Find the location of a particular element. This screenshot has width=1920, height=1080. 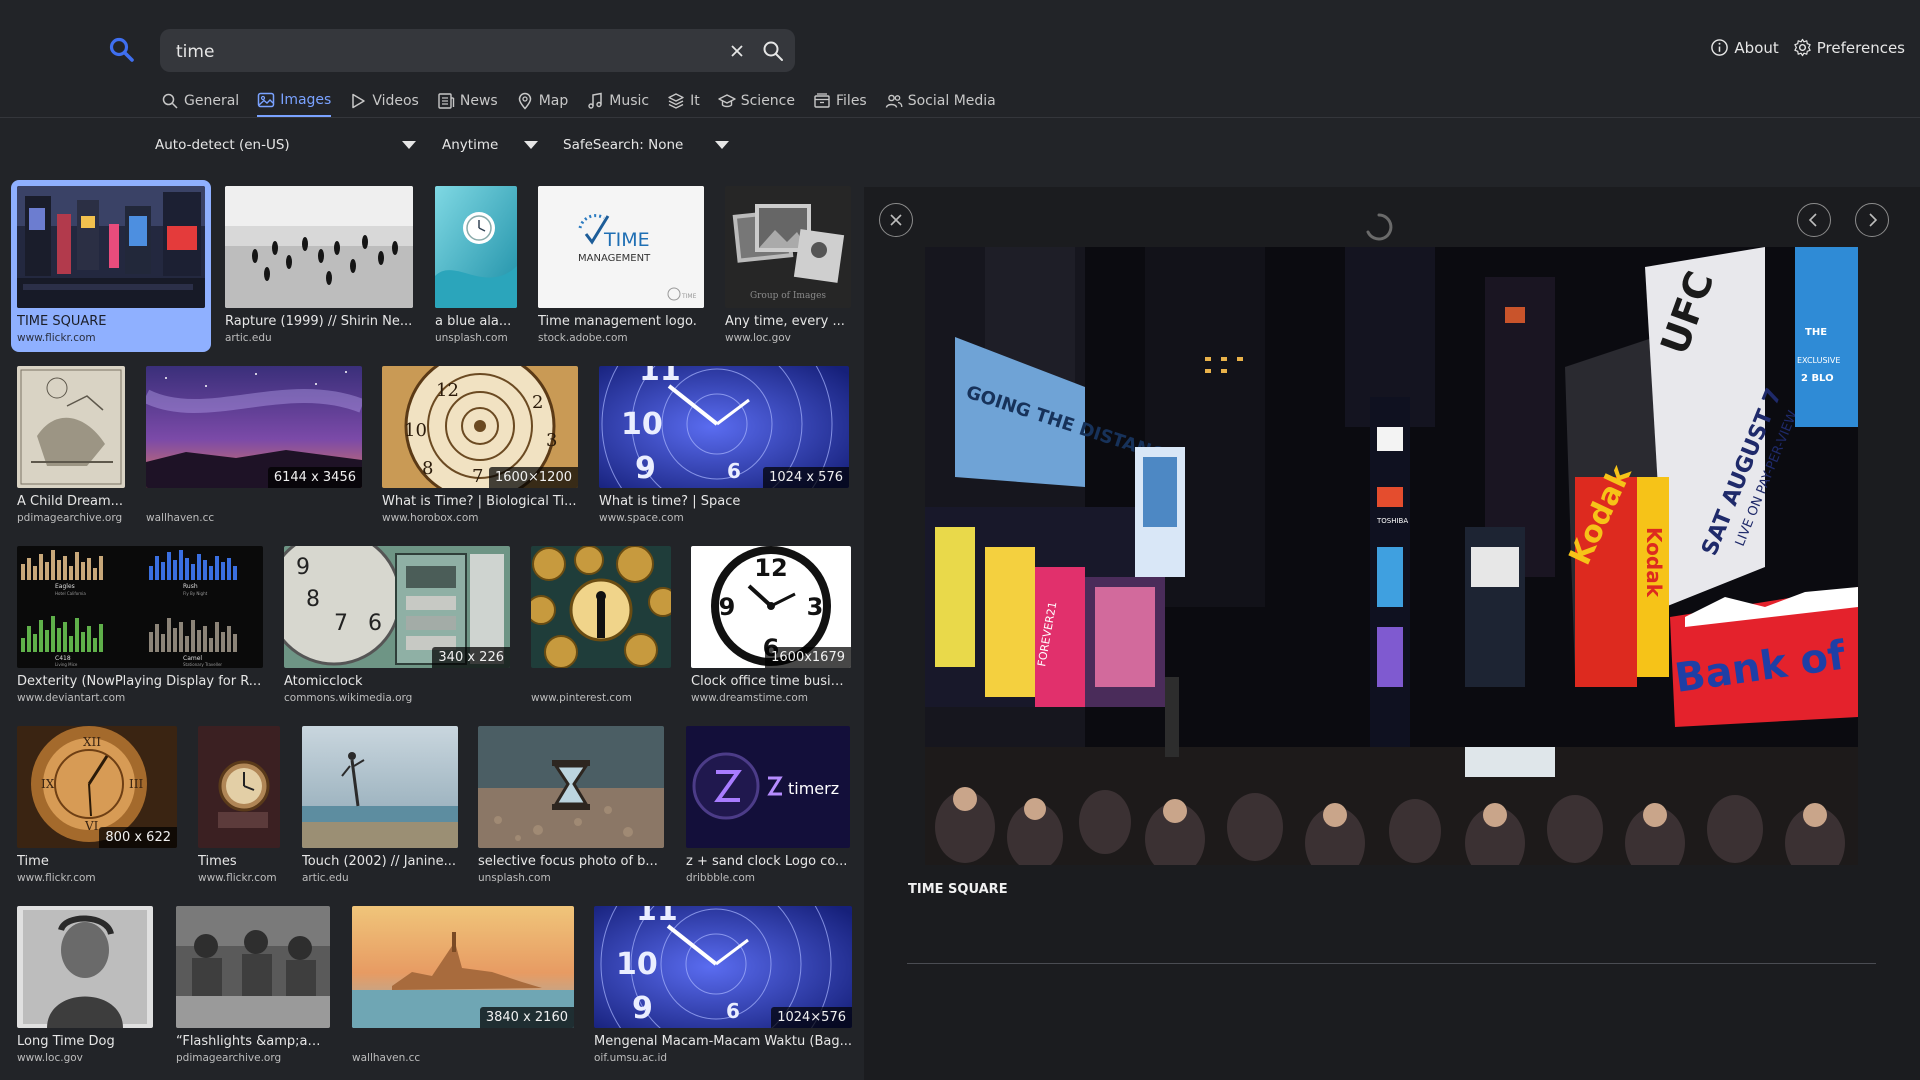

result-thumbnail: 9 876 340 x 226 is located at coordinates (397, 607).